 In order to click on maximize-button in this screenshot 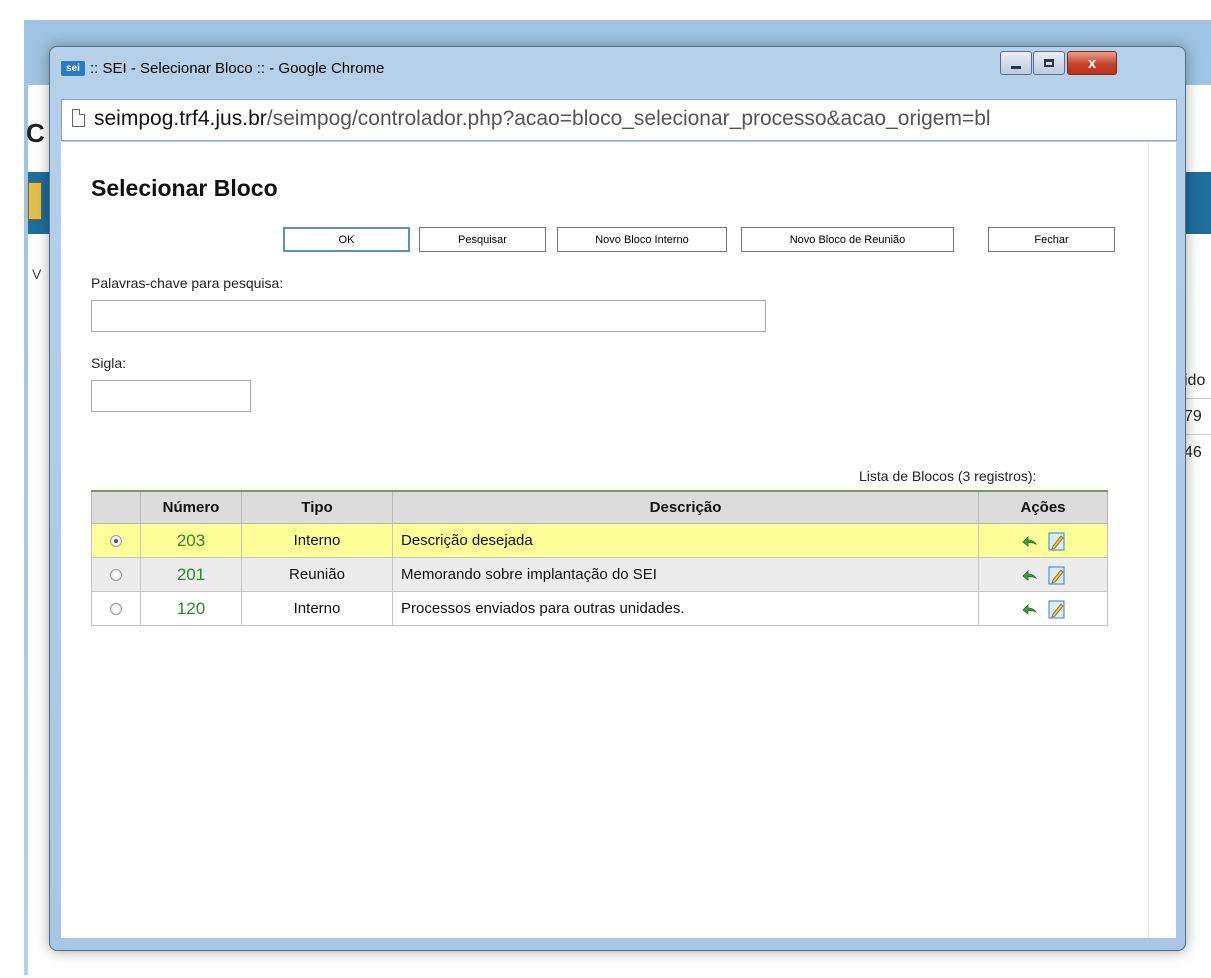, I will do `click(1049, 63)`.